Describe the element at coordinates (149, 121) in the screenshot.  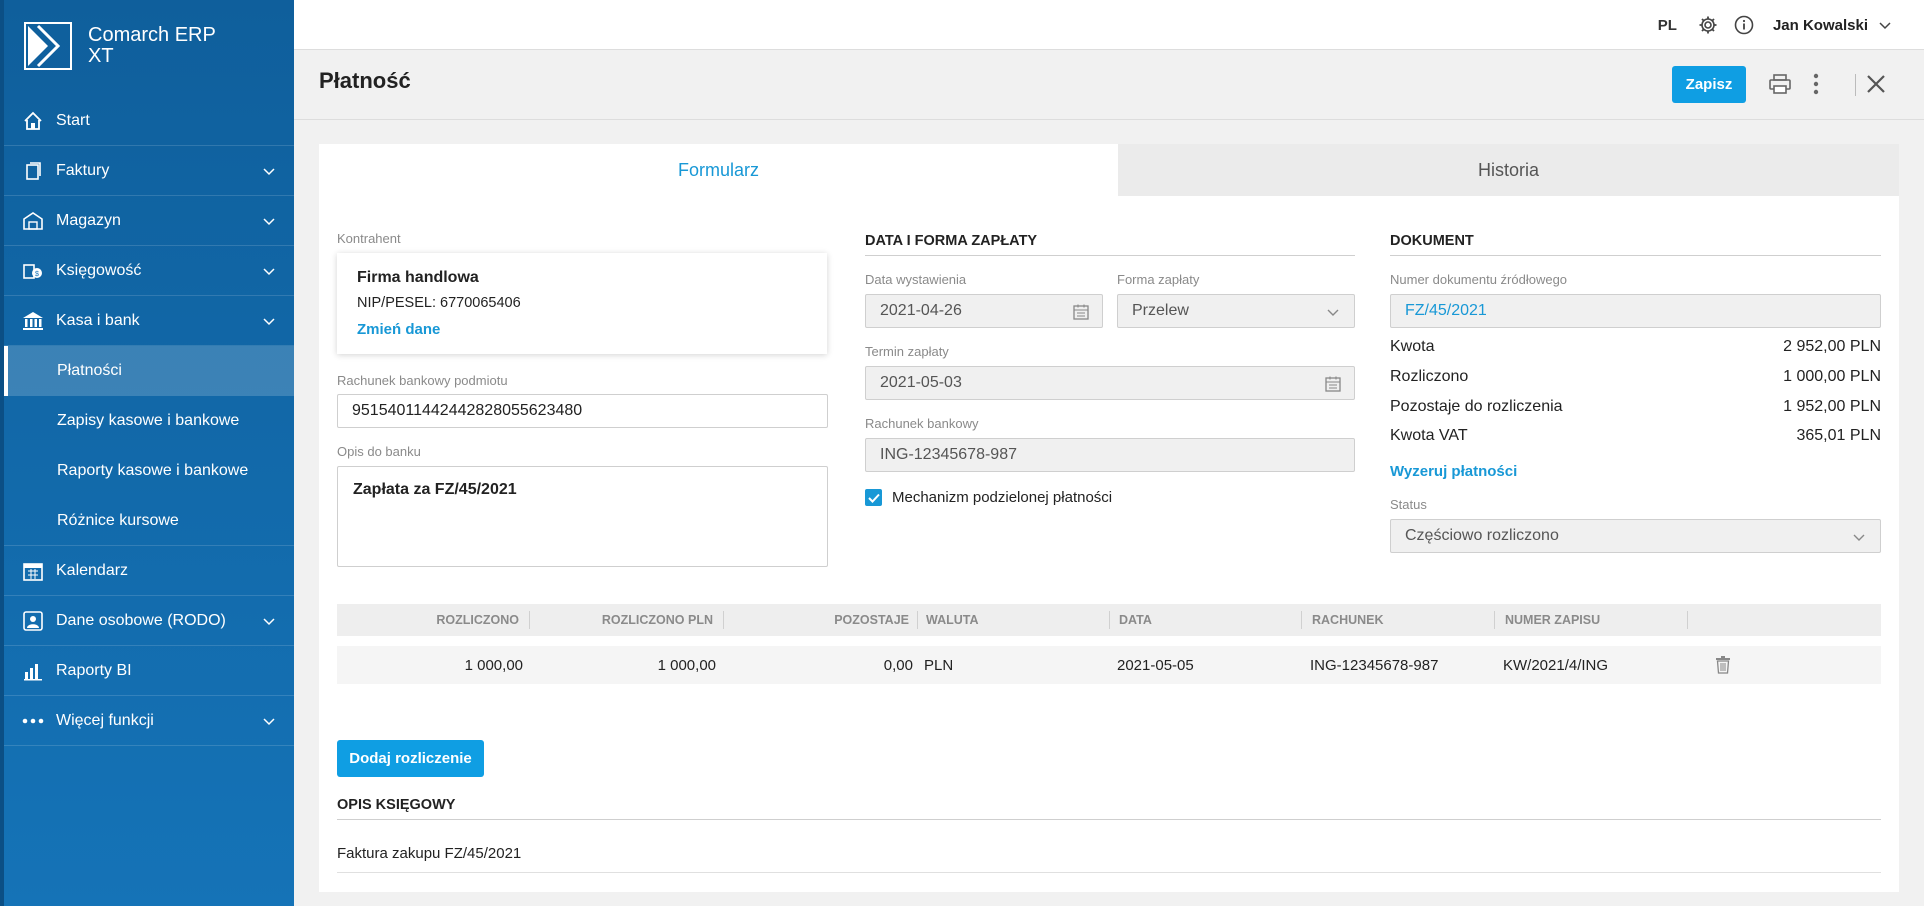
I see `sidebar-item-start: Start` at that location.